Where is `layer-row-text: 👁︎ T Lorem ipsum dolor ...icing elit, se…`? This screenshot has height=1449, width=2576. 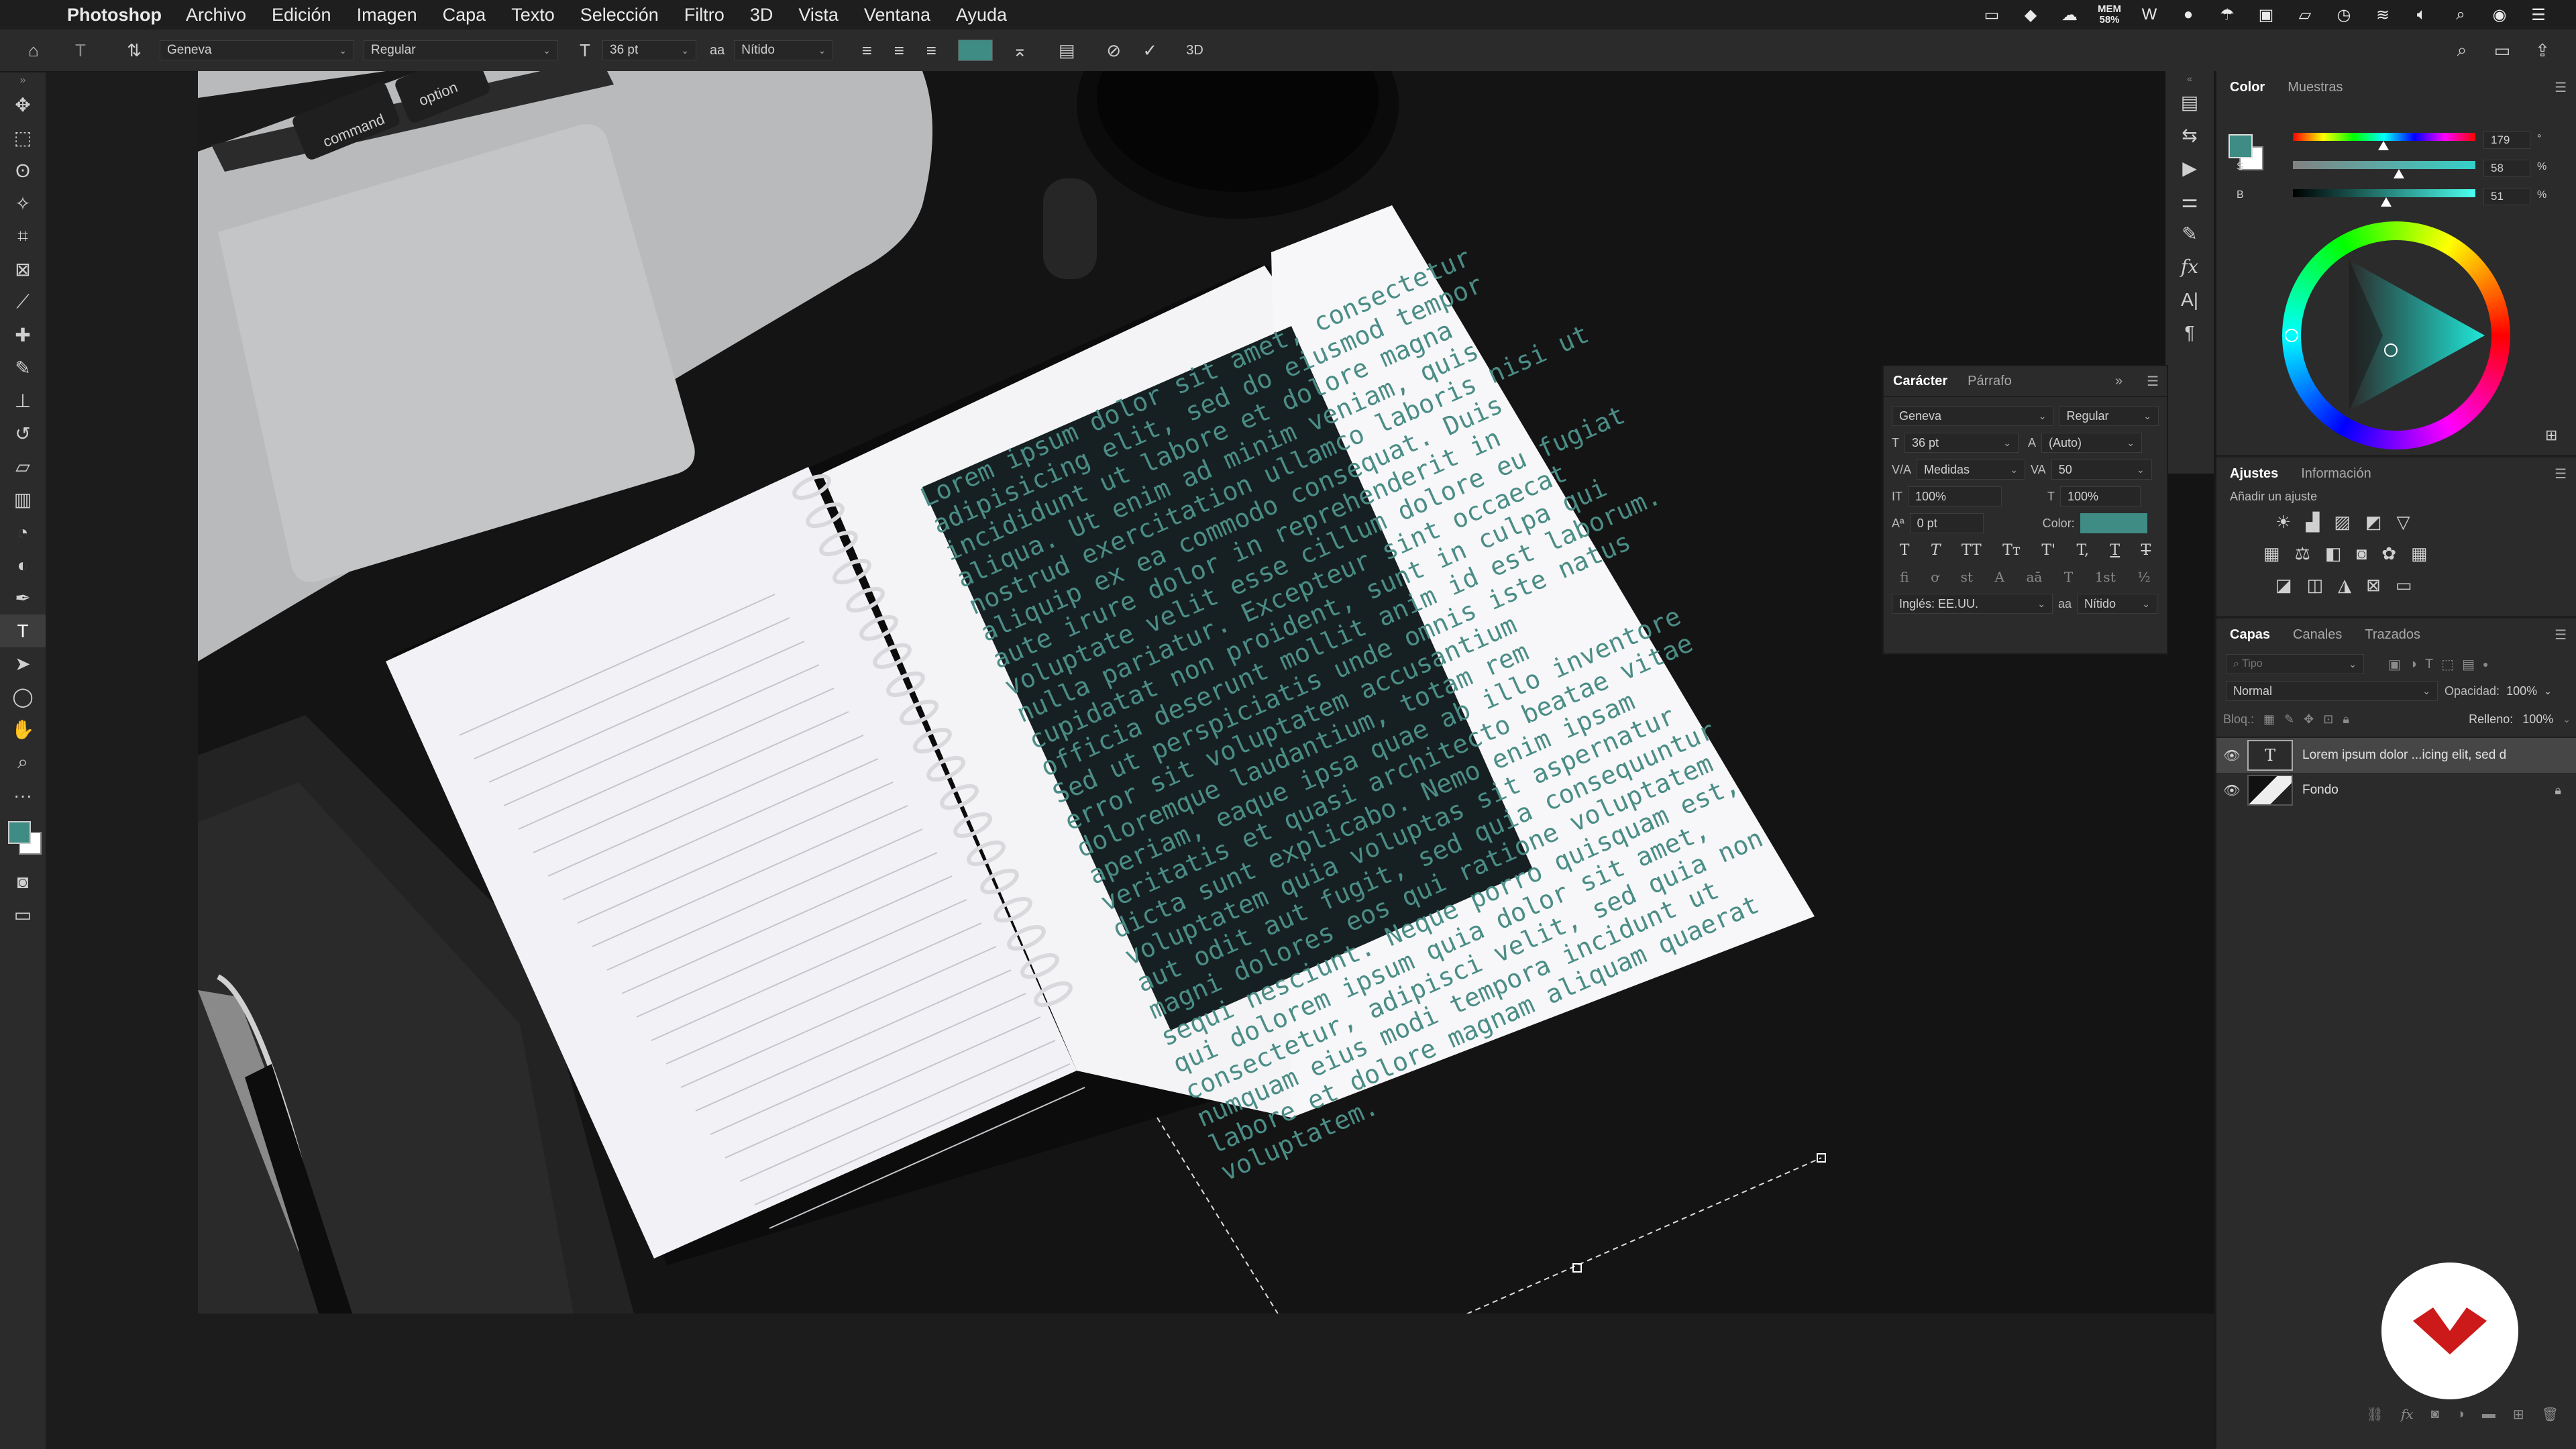
layer-row-text: 👁︎ T Lorem ipsum dolor ...icing elit, se… is located at coordinates (2396, 755).